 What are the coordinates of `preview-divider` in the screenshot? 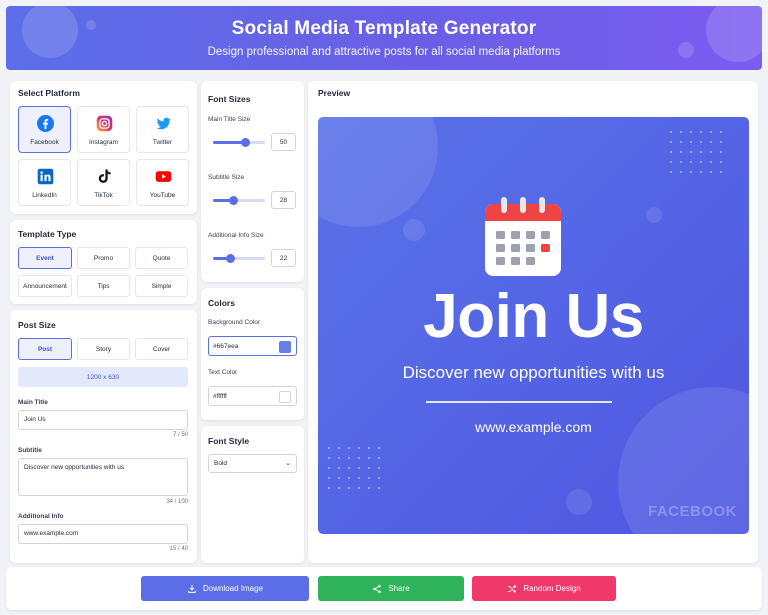 It's located at (519, 402).